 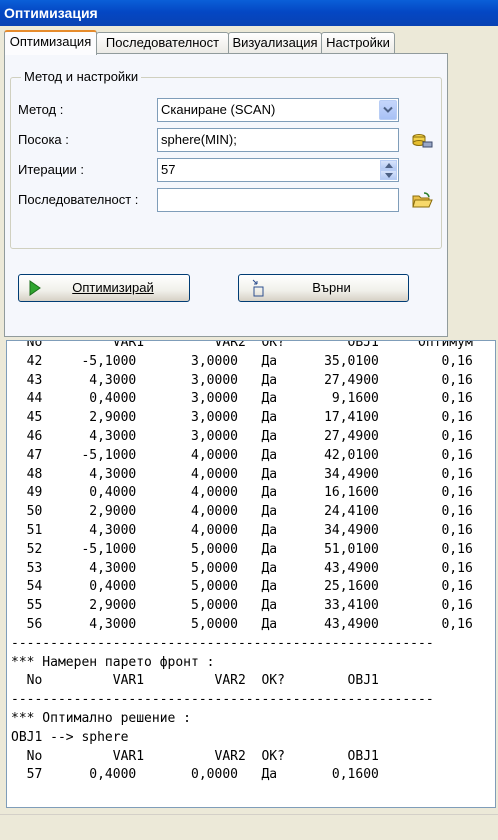 I want to click on direction-input: sphere(MIN);, so click(x=278, y=140).